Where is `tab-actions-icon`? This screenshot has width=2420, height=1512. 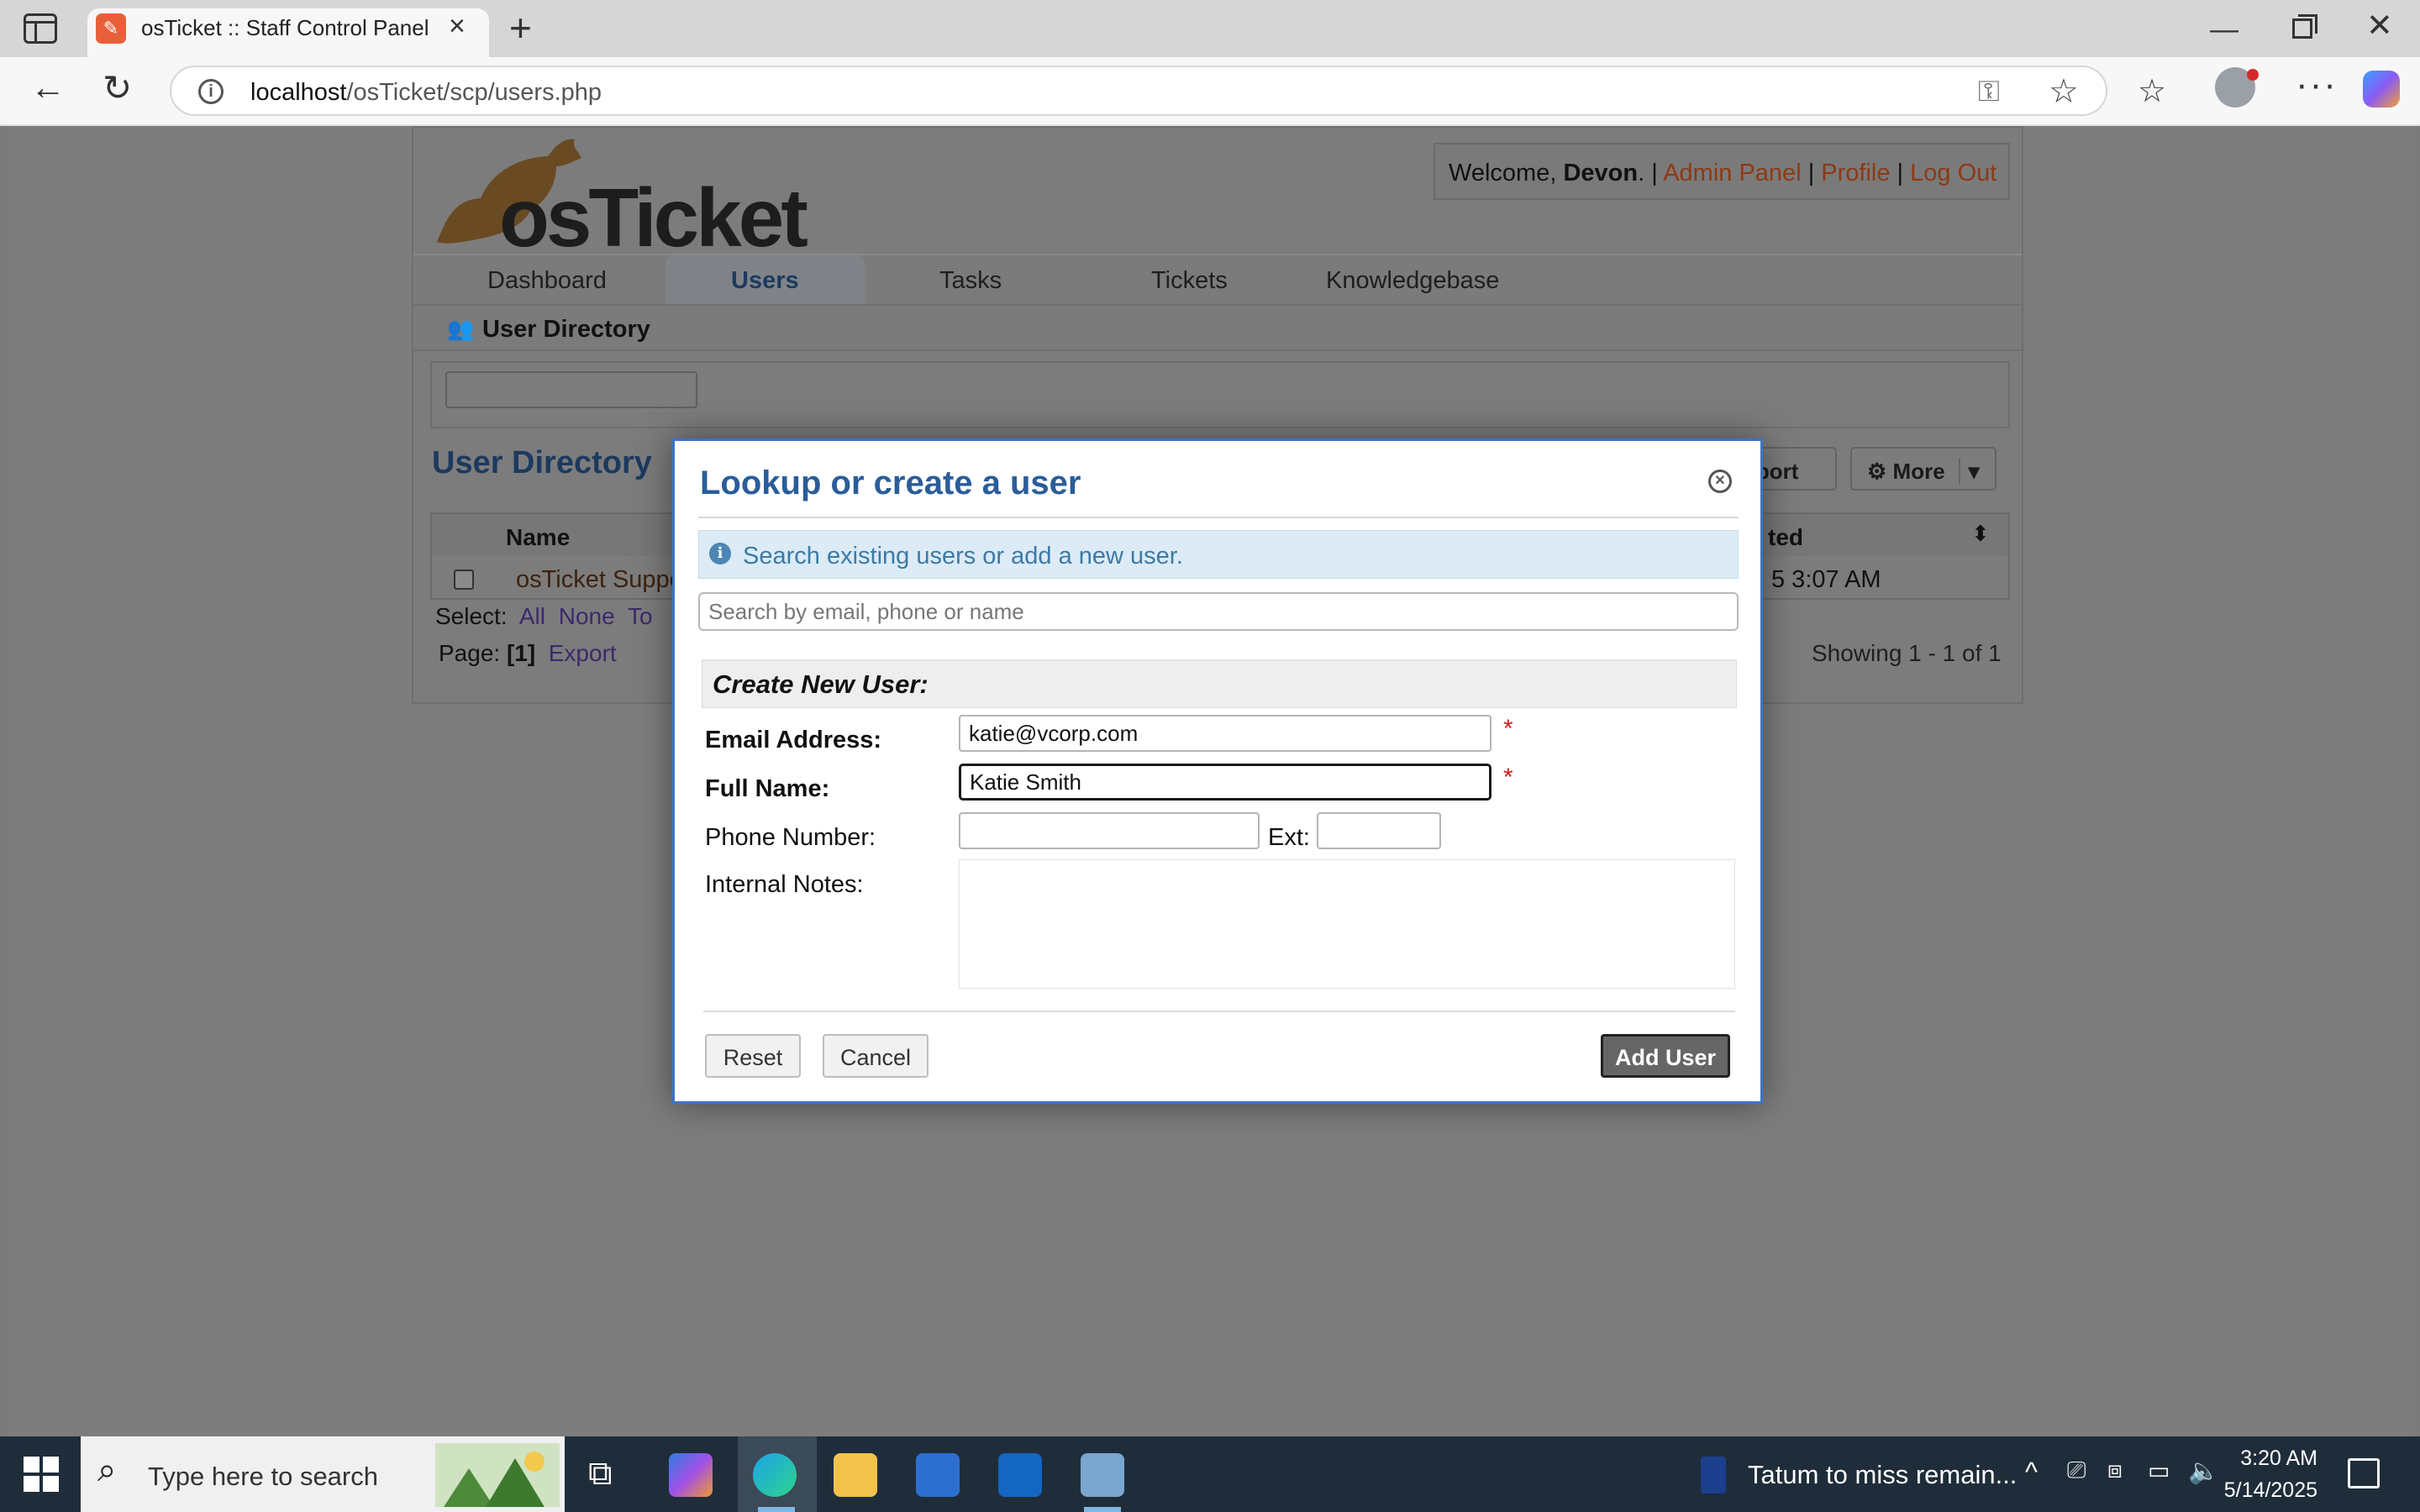 tab-actions-icon is located at coordinates (40, 28).